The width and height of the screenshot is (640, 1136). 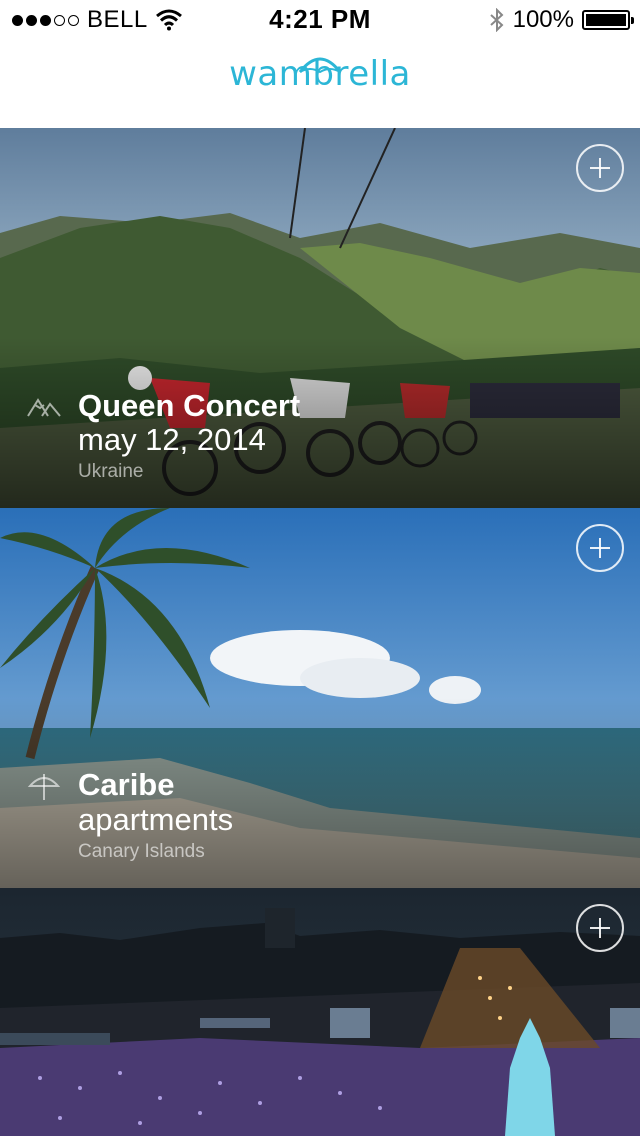 What do you see at coordinates (496, 20) in the screenshot?
I see `bluetooth-icon` at bounding box center [496, 20].